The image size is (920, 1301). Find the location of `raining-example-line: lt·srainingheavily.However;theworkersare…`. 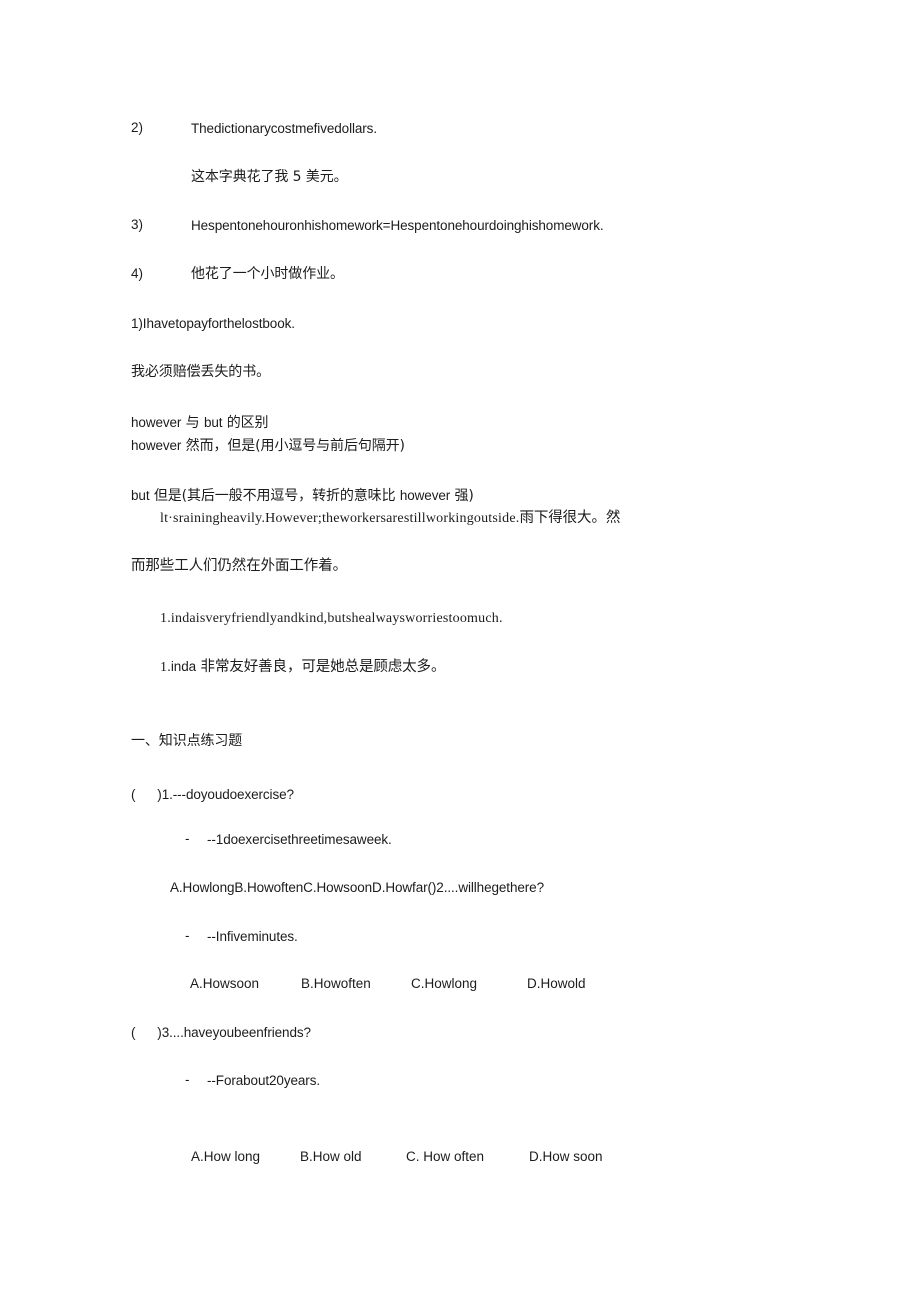

raining-example-line: lt·srainingheavily.However;theworkersare… is located at coordinates (390, 518).